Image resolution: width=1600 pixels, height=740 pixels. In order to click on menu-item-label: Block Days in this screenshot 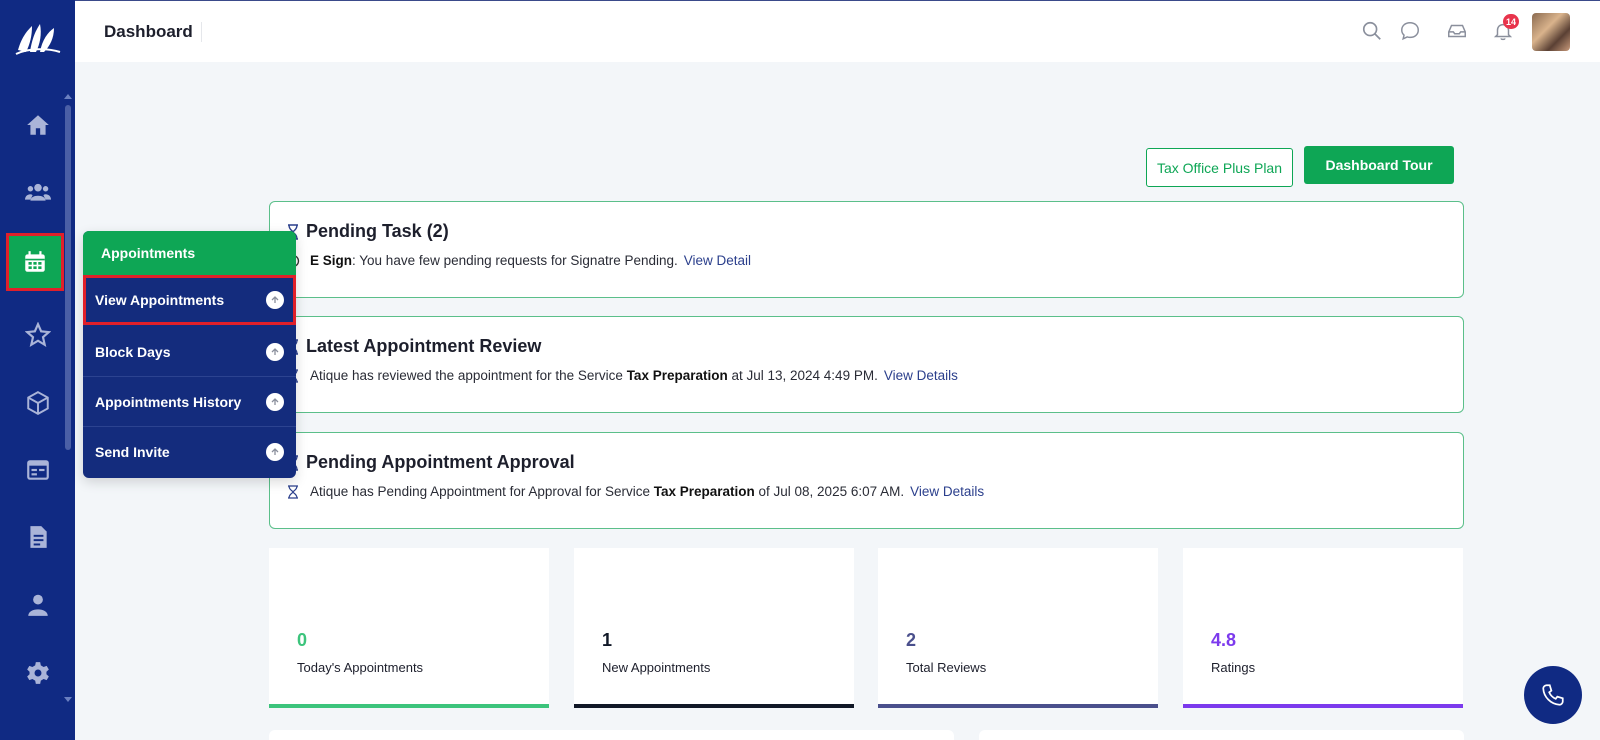, I will do `click(133, 351)`.